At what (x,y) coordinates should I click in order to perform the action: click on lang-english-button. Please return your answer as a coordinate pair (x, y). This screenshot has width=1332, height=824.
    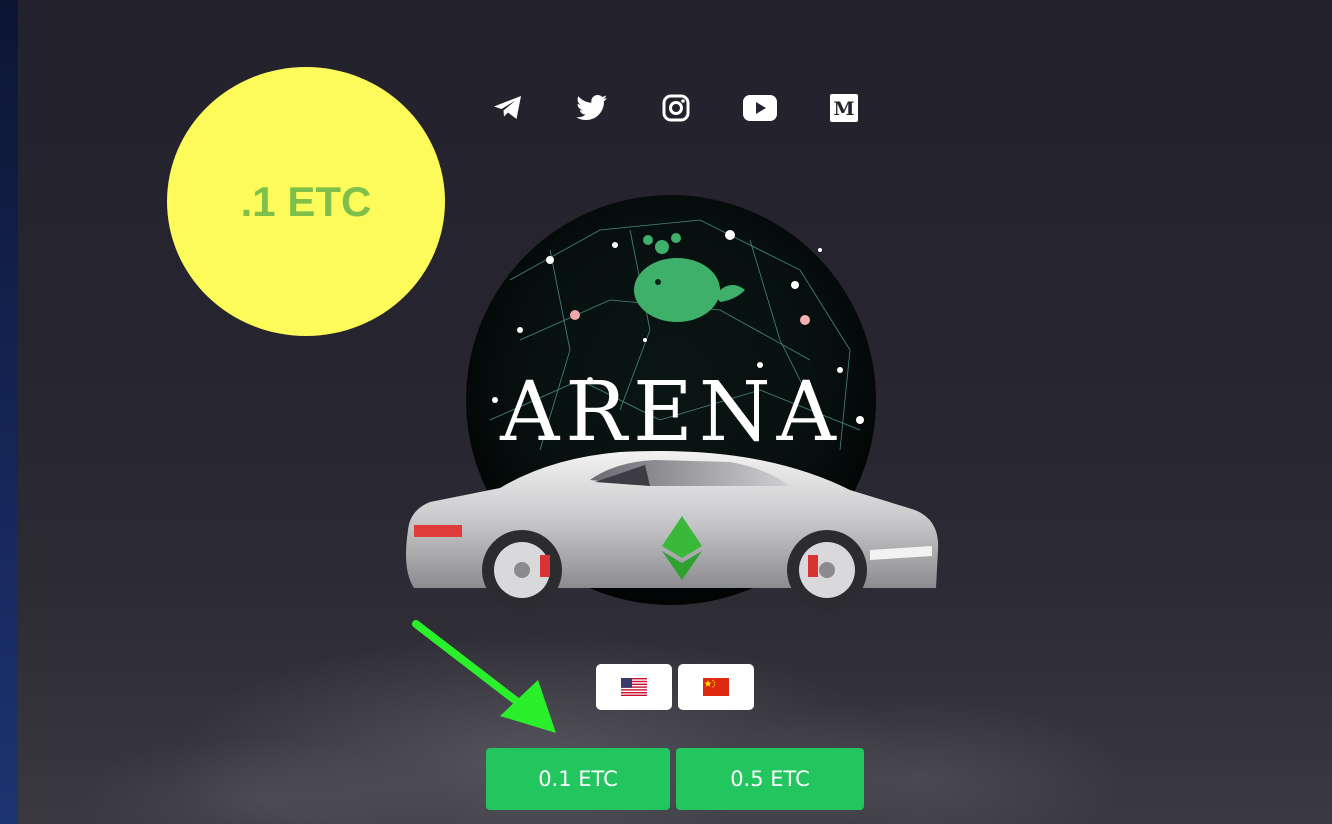
    Looking at the image, I should click on (634, 687).